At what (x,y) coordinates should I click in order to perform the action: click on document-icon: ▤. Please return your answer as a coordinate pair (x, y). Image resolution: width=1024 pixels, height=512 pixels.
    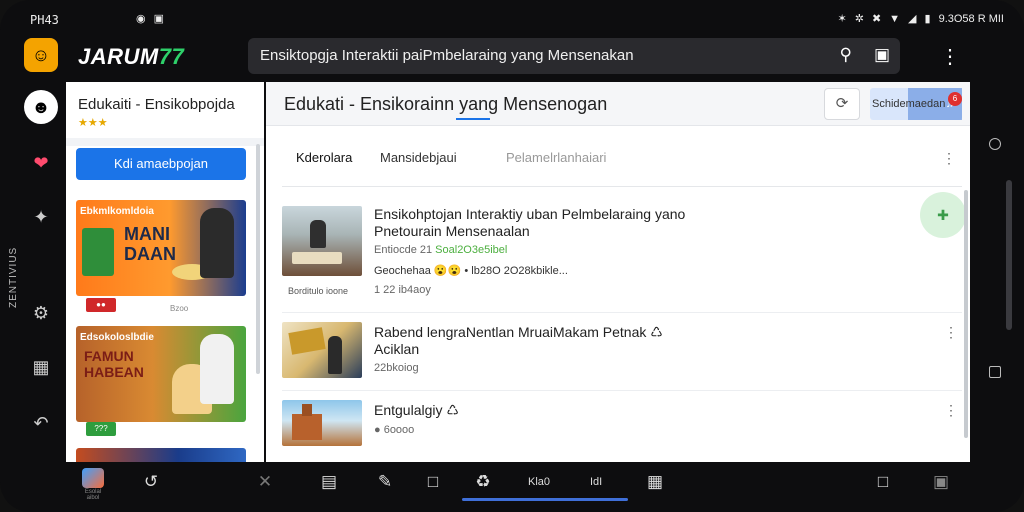
    Looking at the image, I should click on (329, 482).